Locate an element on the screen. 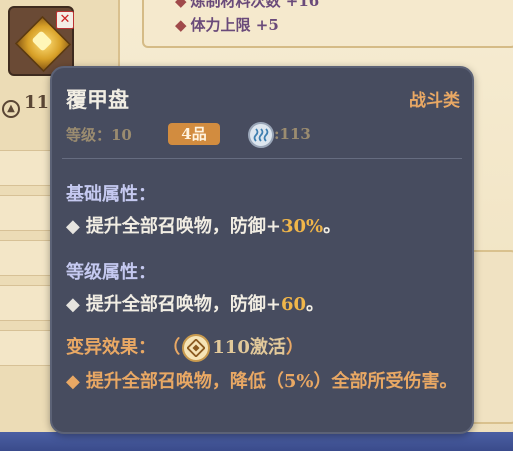  item-level: 等级：10 is located at coordinates (99, 135).